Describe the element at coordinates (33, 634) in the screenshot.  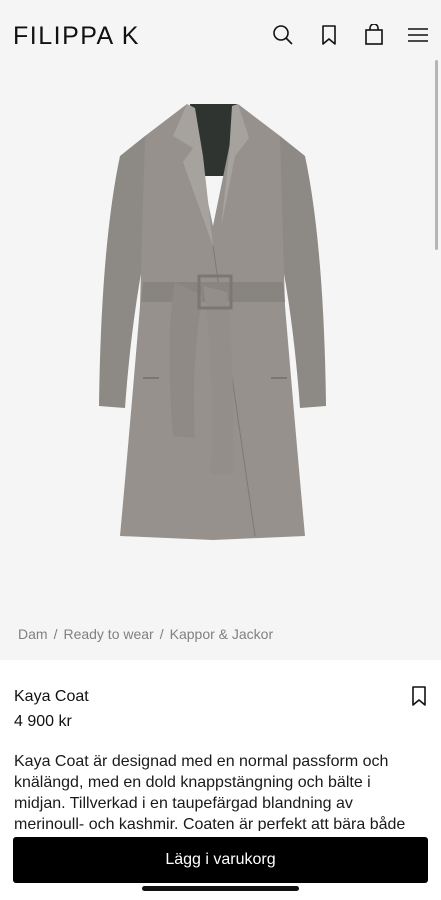
I see `breadcrumb-item-dam: Dam` at that location.